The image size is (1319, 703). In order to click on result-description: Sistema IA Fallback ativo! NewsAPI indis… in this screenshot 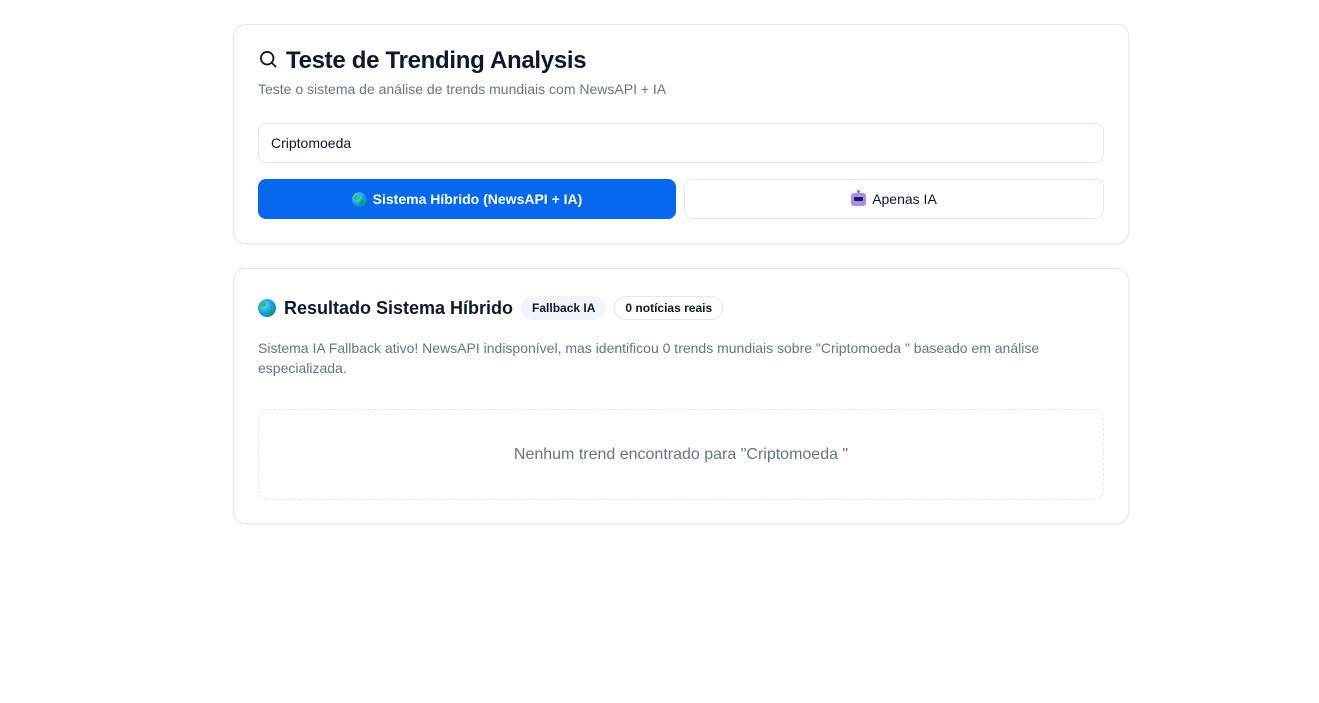, I will do `click(649, 358)`.